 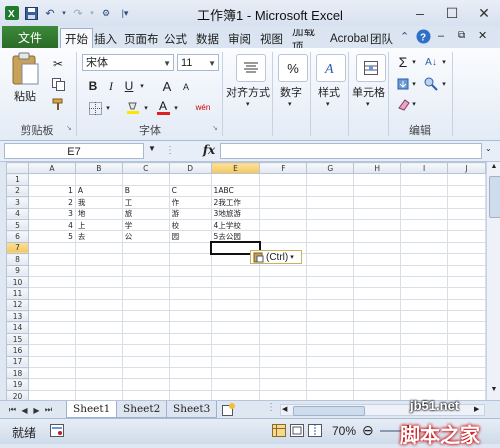 What do you see at coordinates (74, 151) in the screenshot?
I see `name-box: E7` at bounding box center [74, 151].